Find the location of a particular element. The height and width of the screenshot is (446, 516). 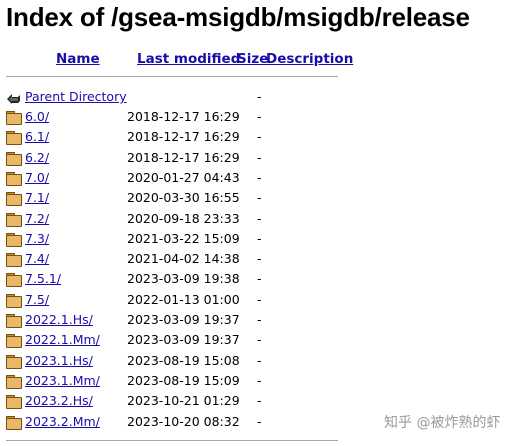

parent-directory-row: Parent Directory - is located at coordinates (170, 97).